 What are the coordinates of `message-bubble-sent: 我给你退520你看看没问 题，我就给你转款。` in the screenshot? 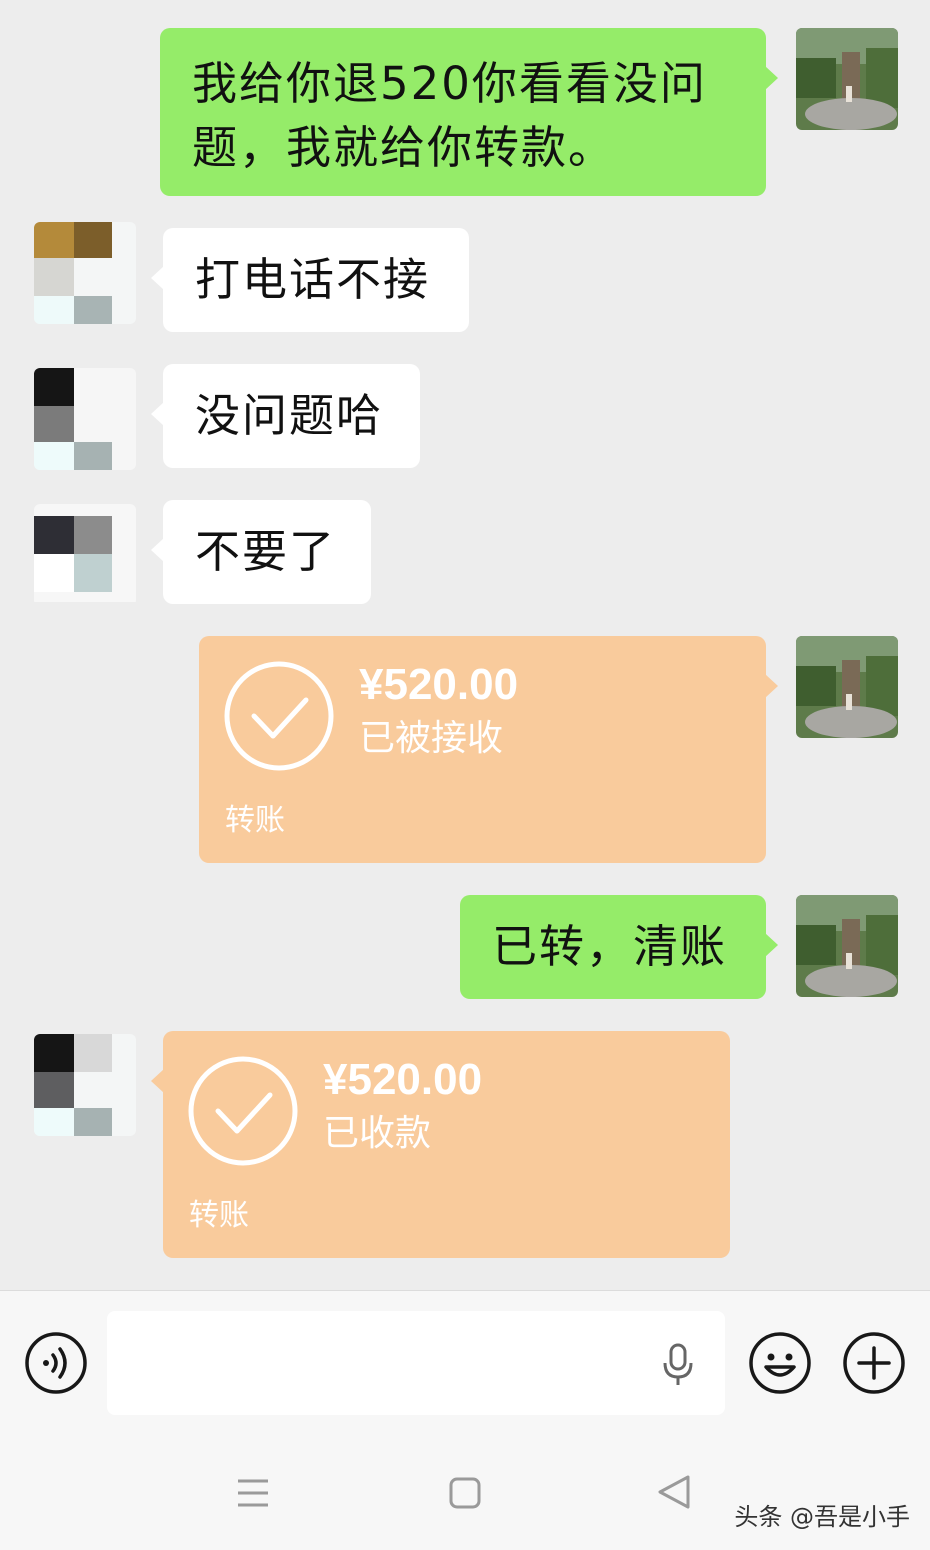 It's located at (469, 112).